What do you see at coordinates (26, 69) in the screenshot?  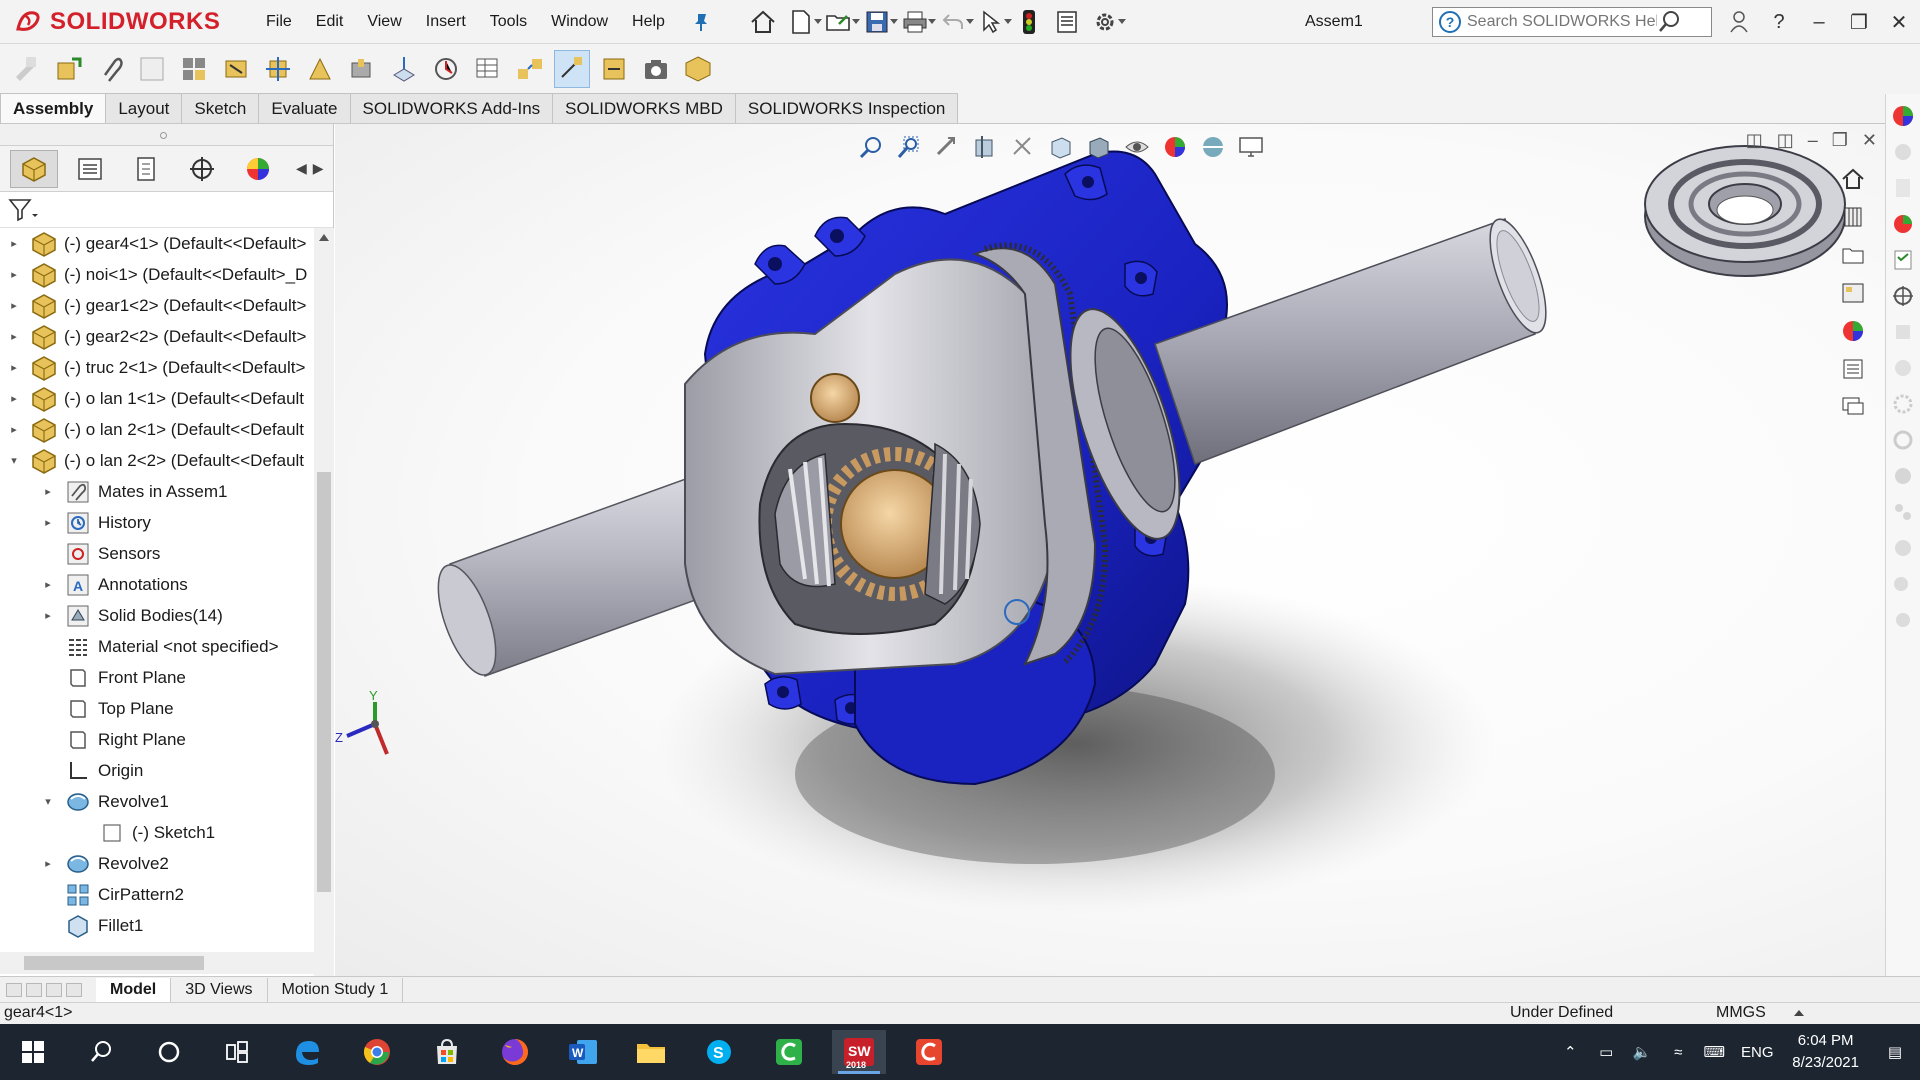 I see `edit-component-button` at bounding box center [26, 69].